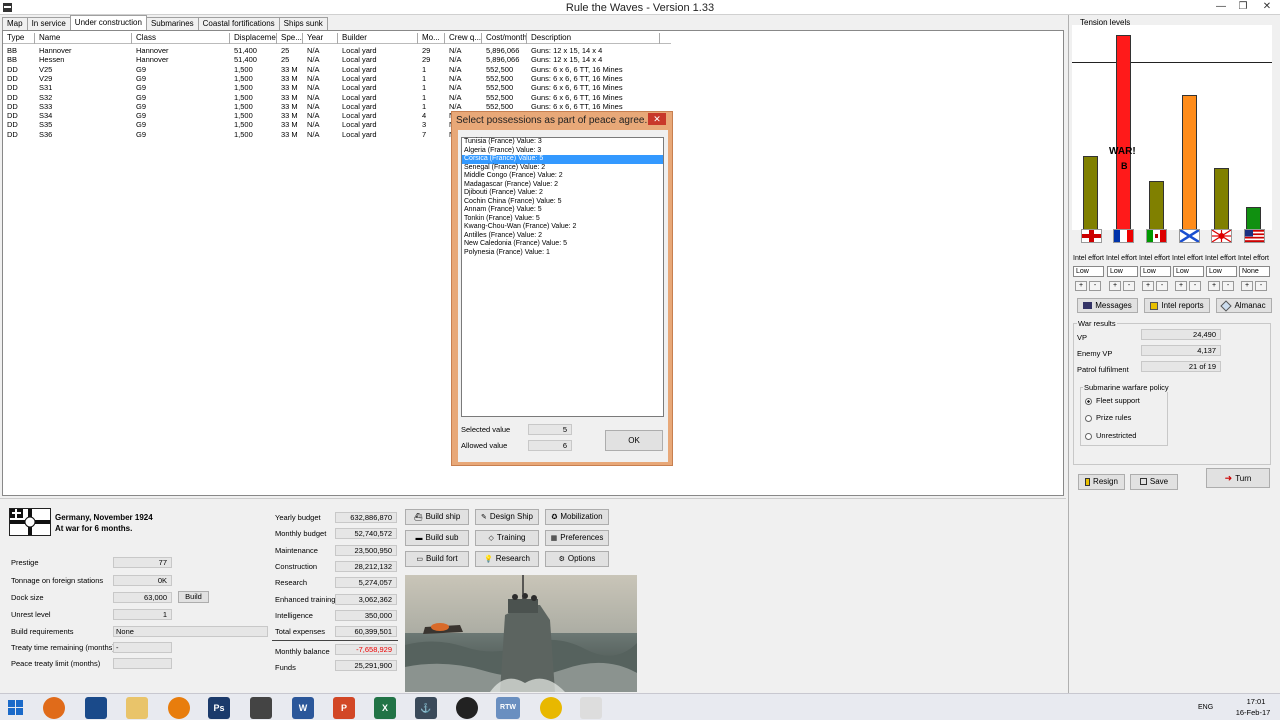 This screenshot has height=720, width=1280. Describe the element at coordinates (46, 78) in the screenshot. I see `table-cell: V29` at that location.